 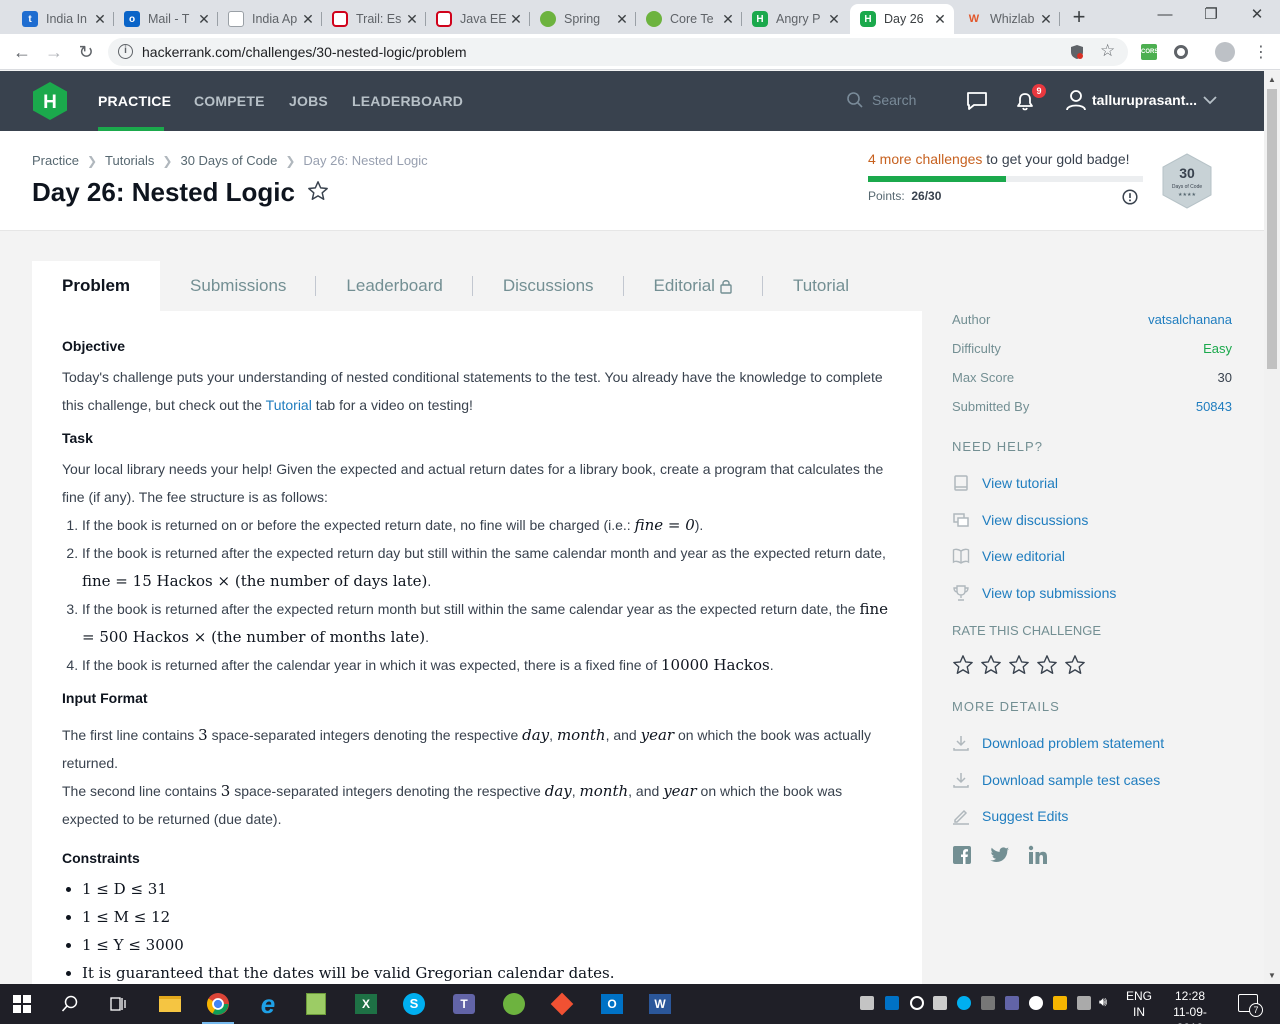 I want to click on submitted-by-link: 50843, so click(x=1214, y=406).